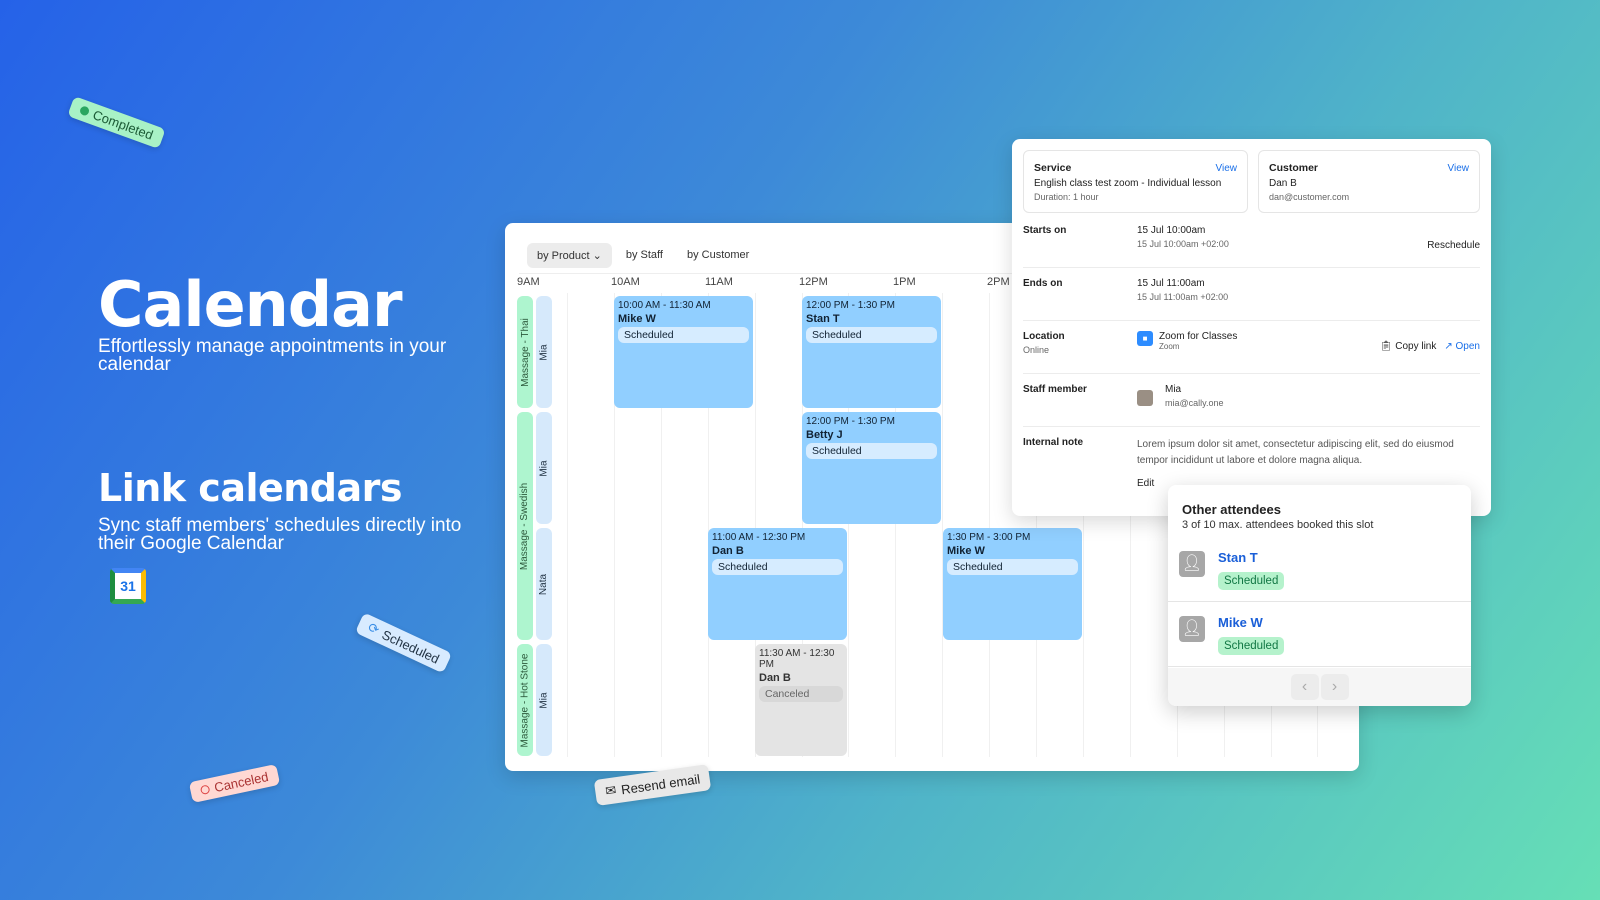 The height and width of the screenshot is (900, 1600). What do you see at coordinates (664, 305) in the screenshot?
I see `event-time: 10:00 AM - 11:30 AM` at bounding box center [664, 305].